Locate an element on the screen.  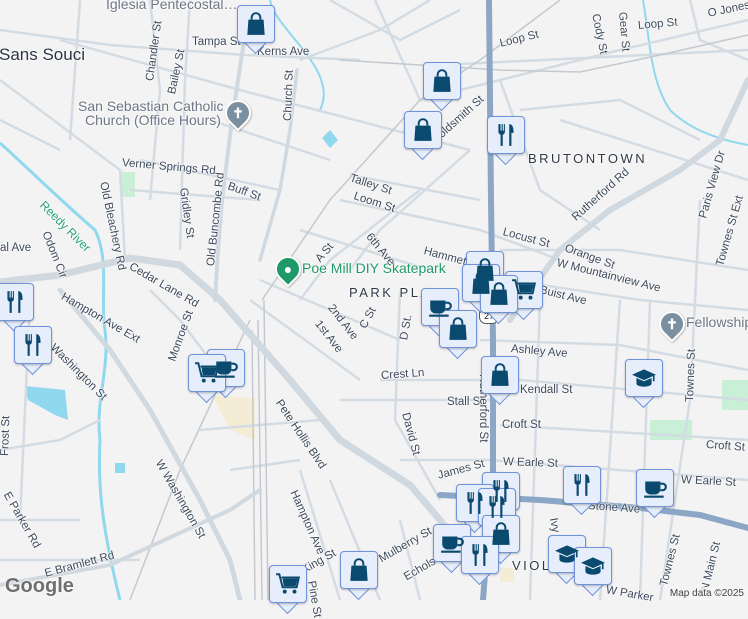
street-label: W Earle St is located at coordinates (530, 463).